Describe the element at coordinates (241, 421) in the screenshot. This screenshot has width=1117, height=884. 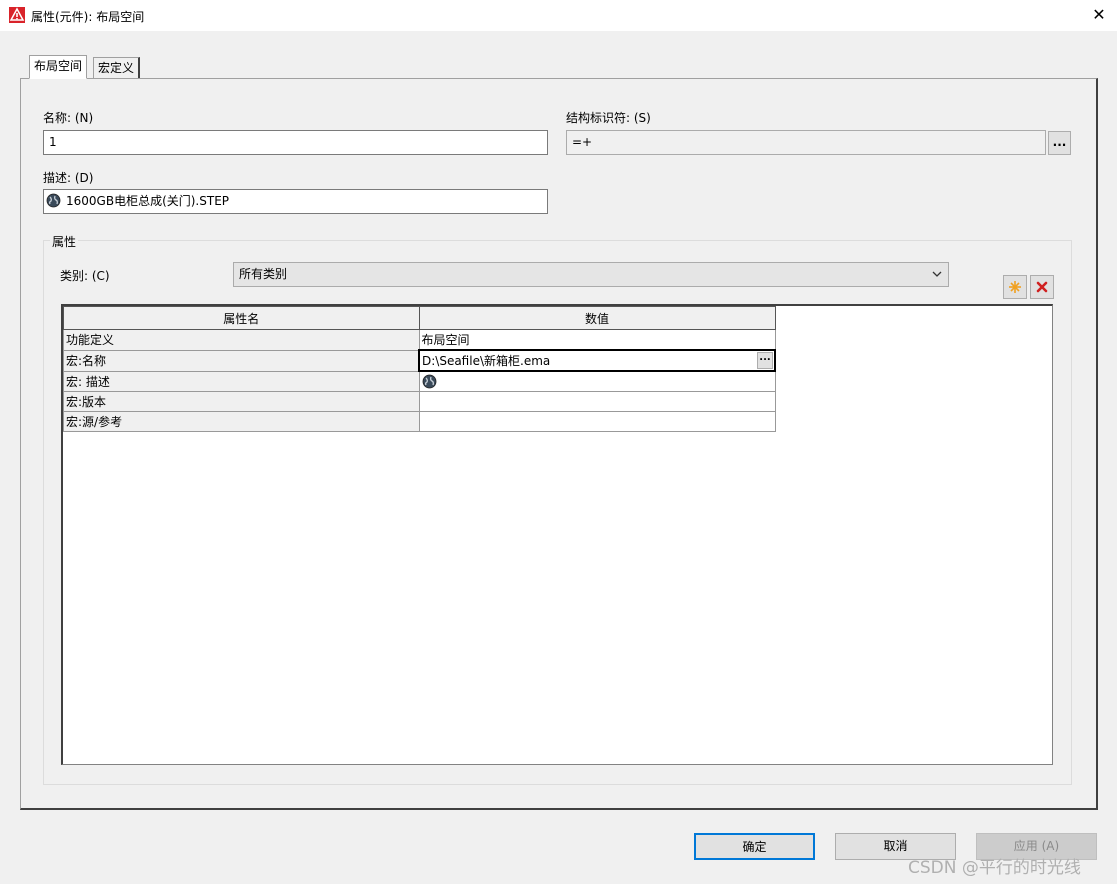
I see `property-name: 宏:源/参考` at that location.